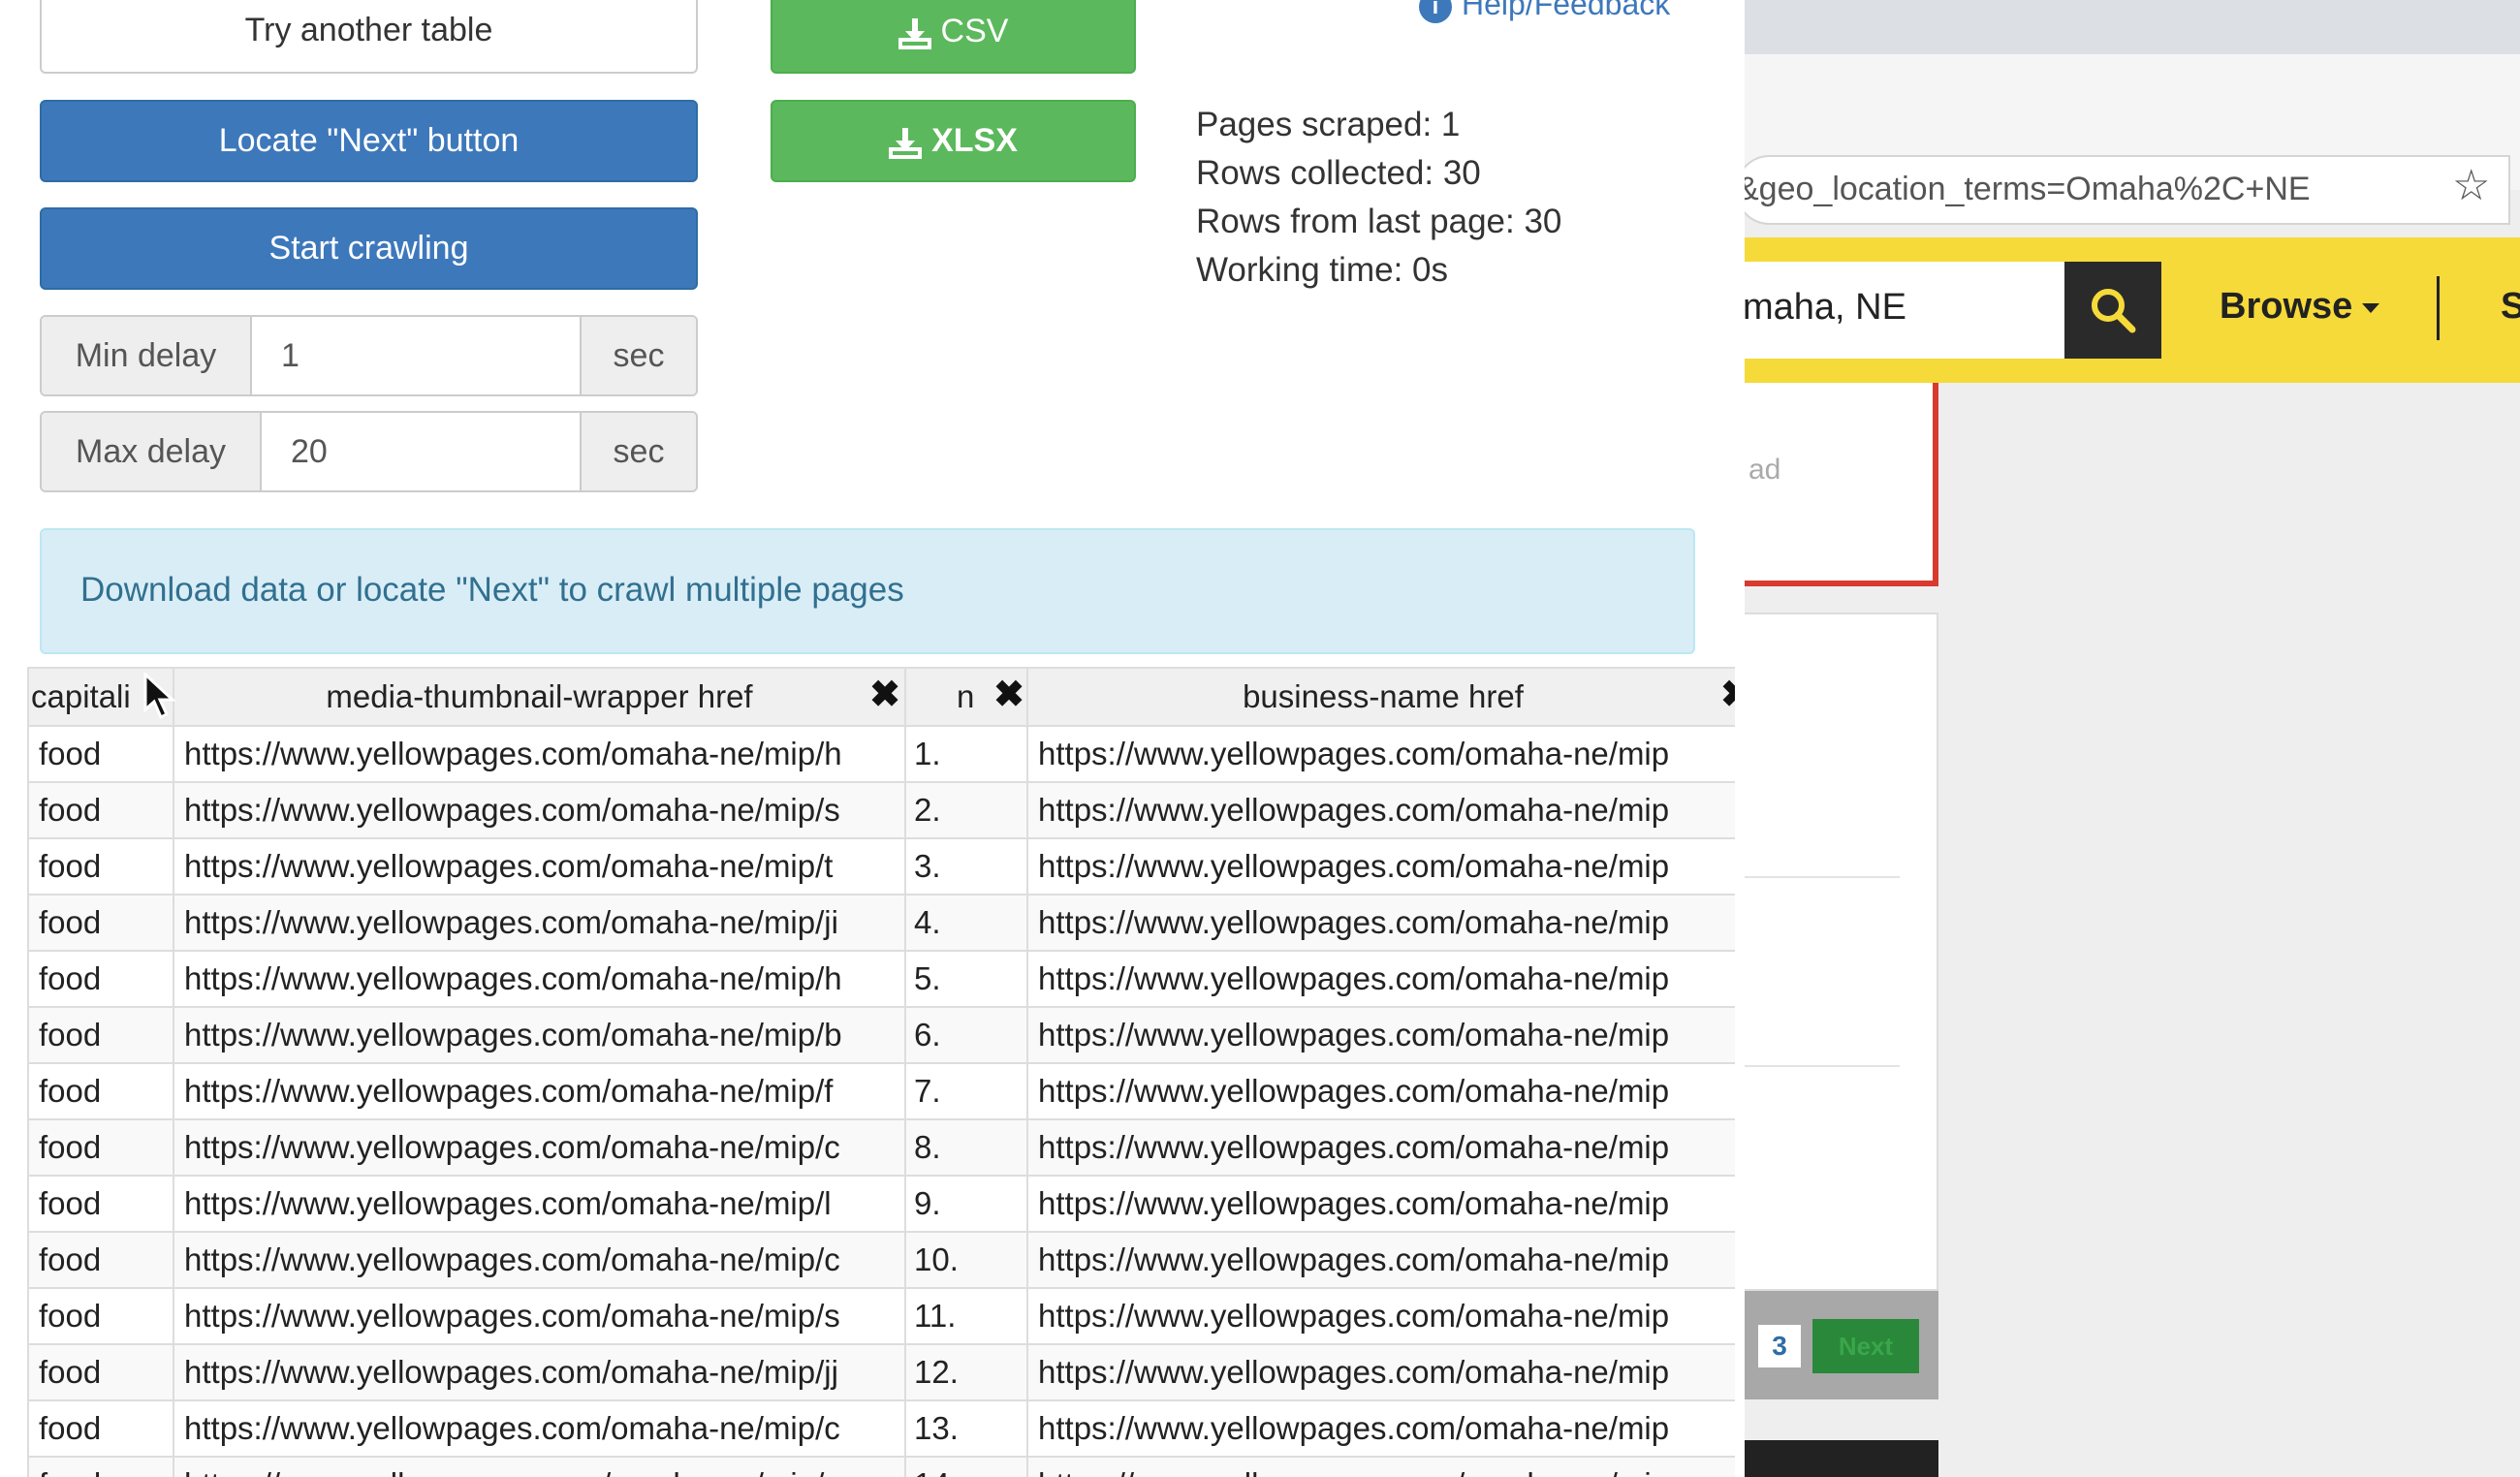 The image size is (2520, 1477). I want to click on nav-divider, so click(2439, 308).